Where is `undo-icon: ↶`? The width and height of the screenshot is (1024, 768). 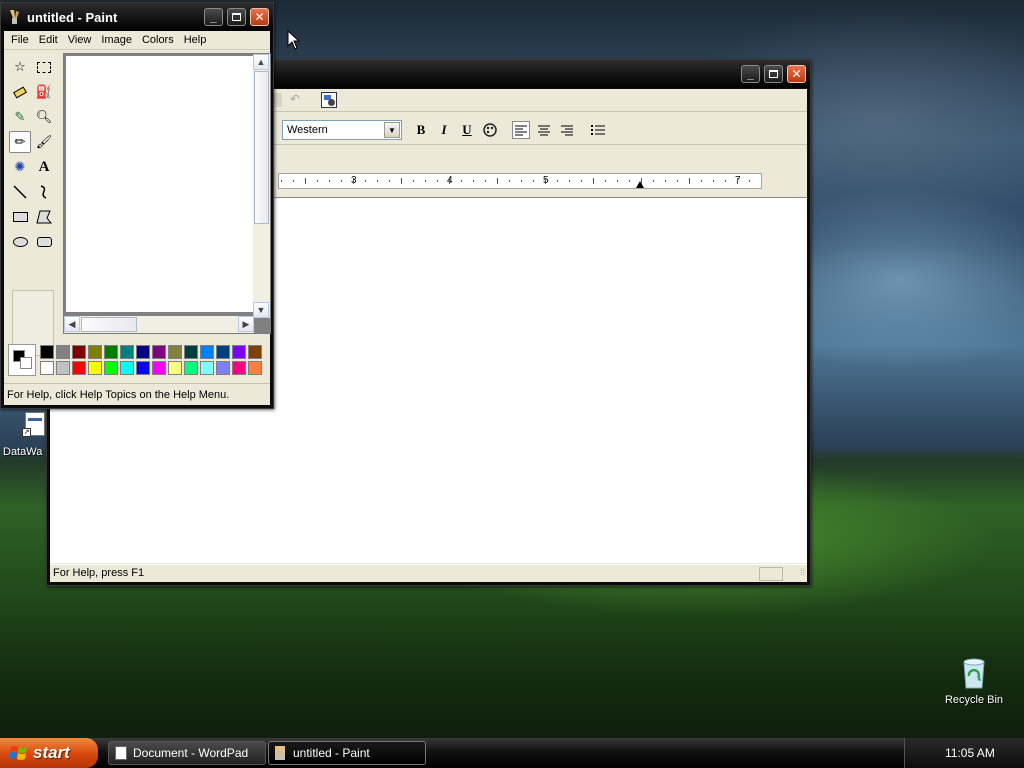 undo-icon: ↶ is located at coordinates (295, 99).